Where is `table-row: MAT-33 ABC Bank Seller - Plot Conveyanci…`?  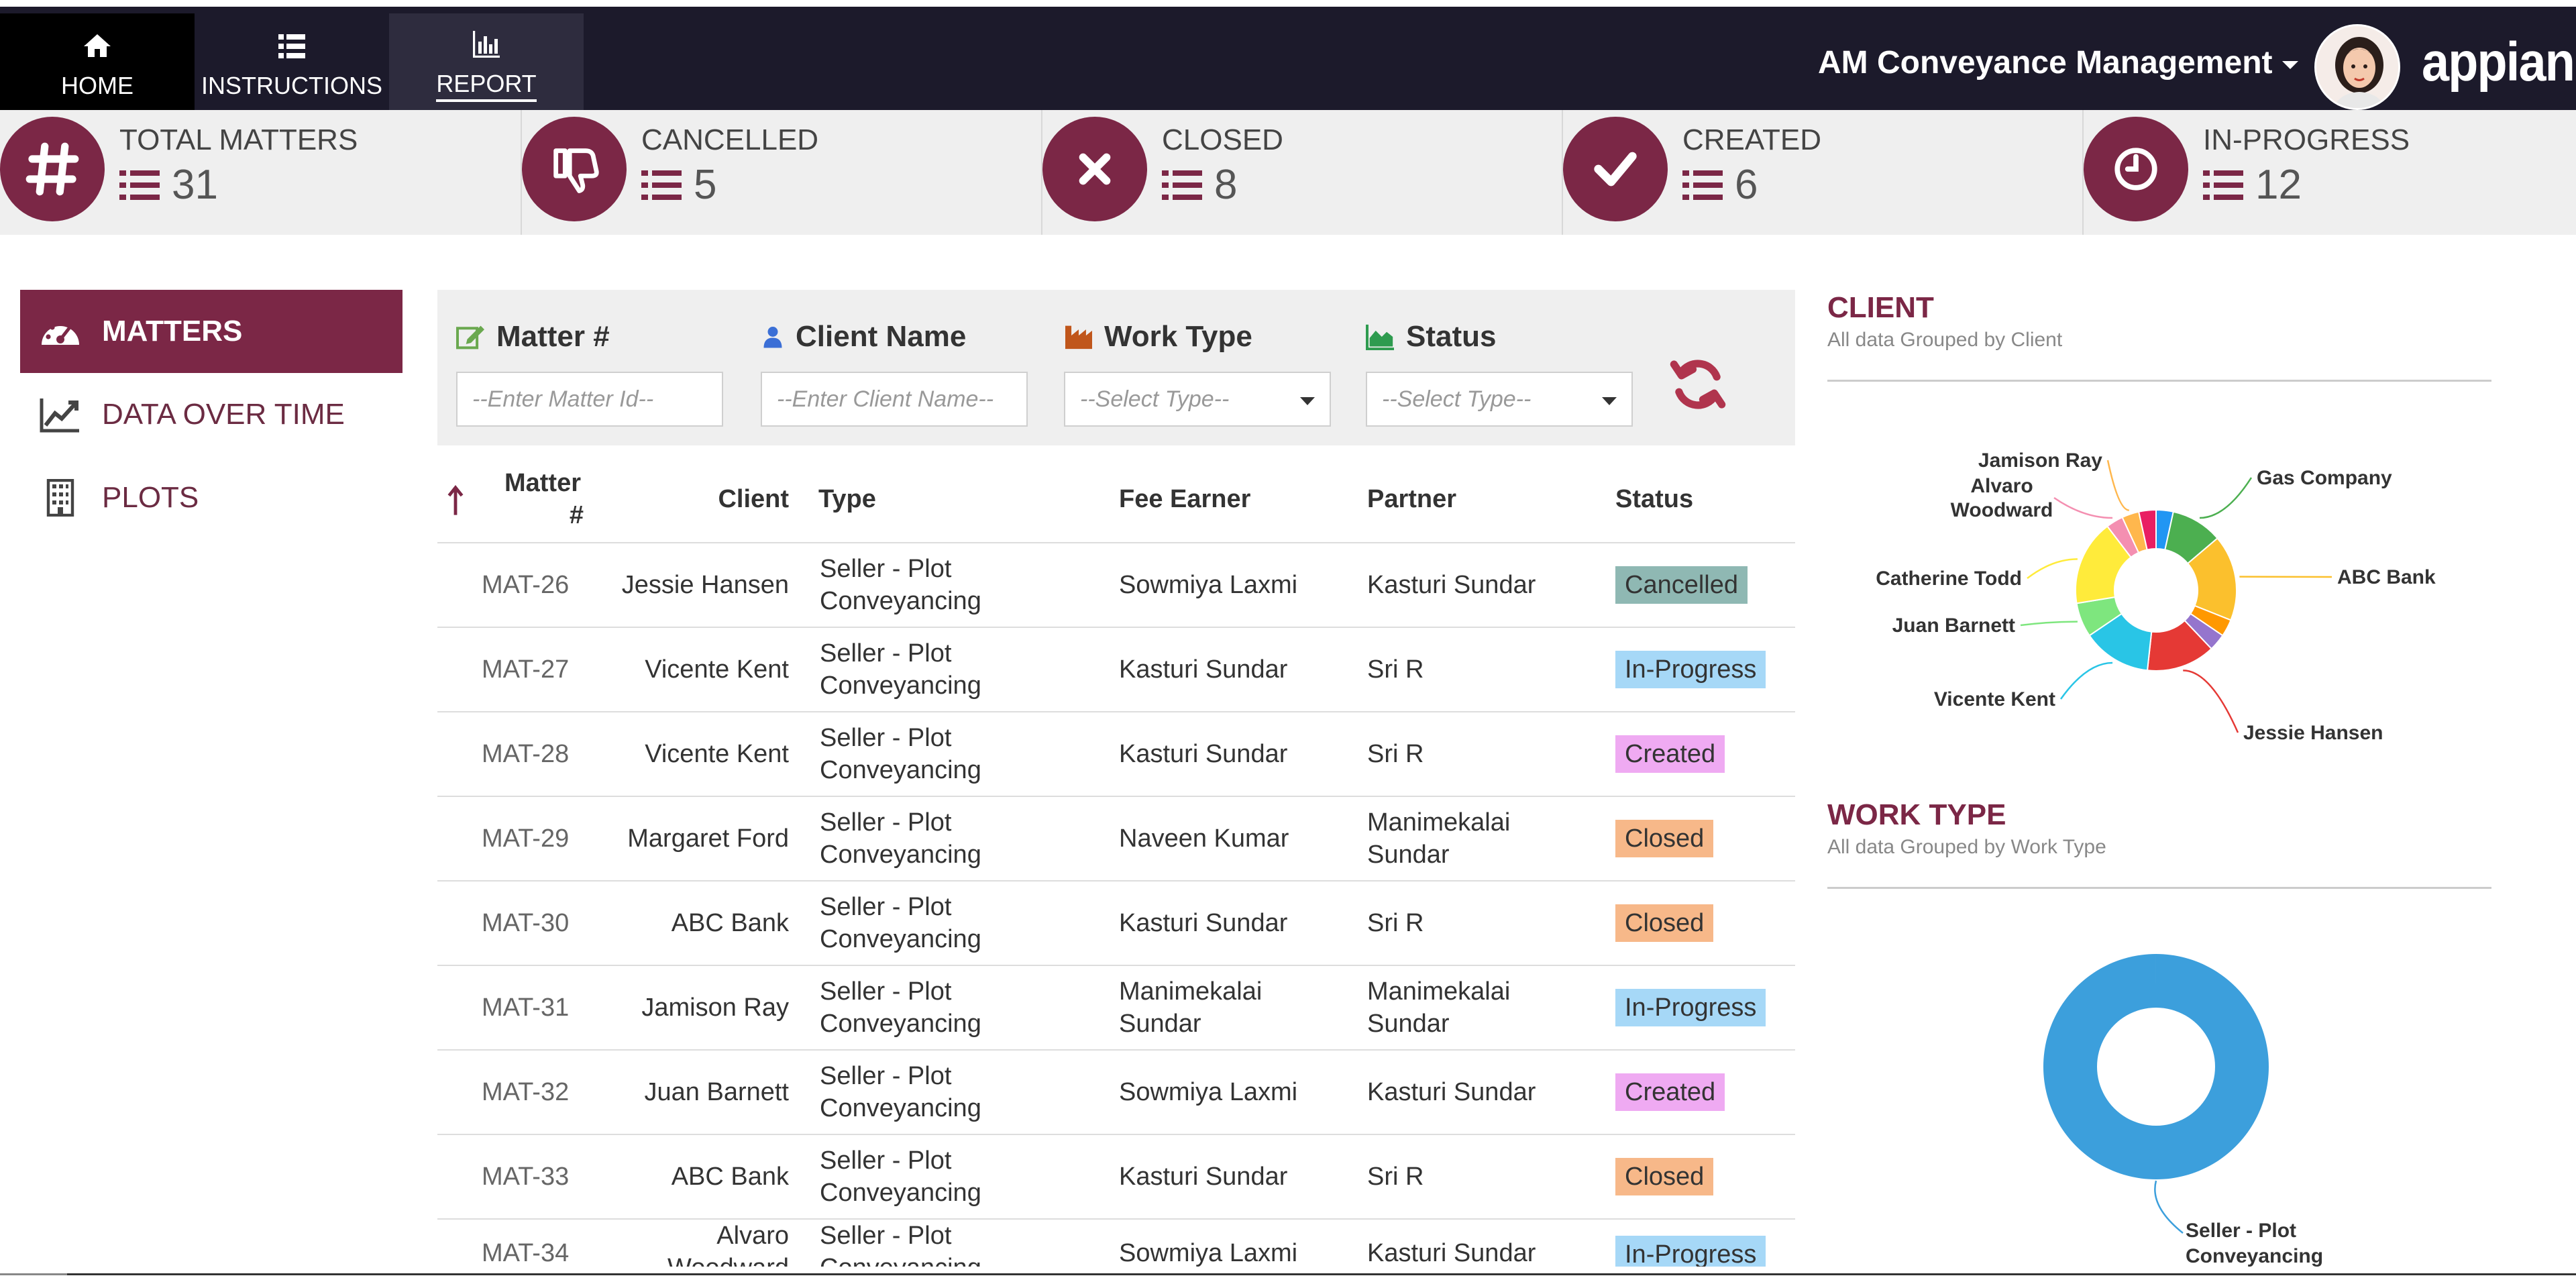
table-row: MAT-33 ABC Bank Seller - Plot Conveyanci… is located at coordinates (1116, 1177).